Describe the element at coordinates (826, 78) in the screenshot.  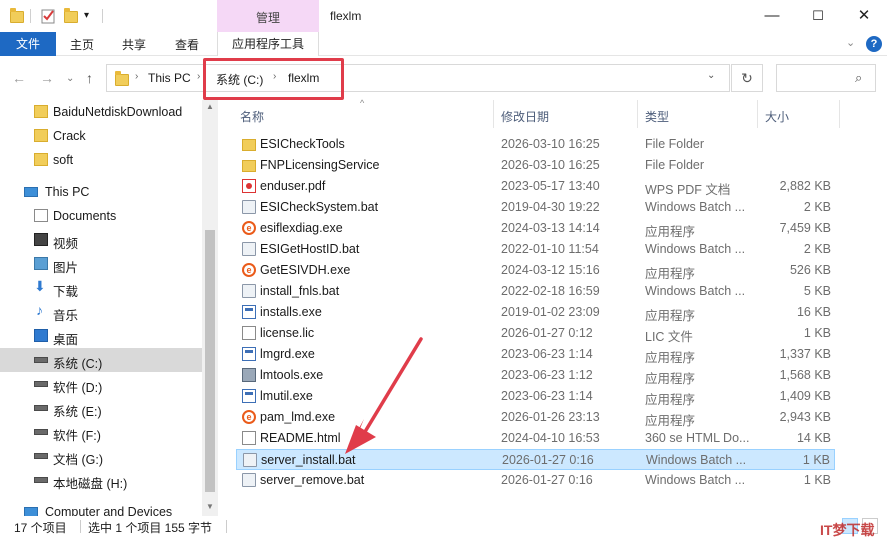
I see `search-input: ⌕` at that location.